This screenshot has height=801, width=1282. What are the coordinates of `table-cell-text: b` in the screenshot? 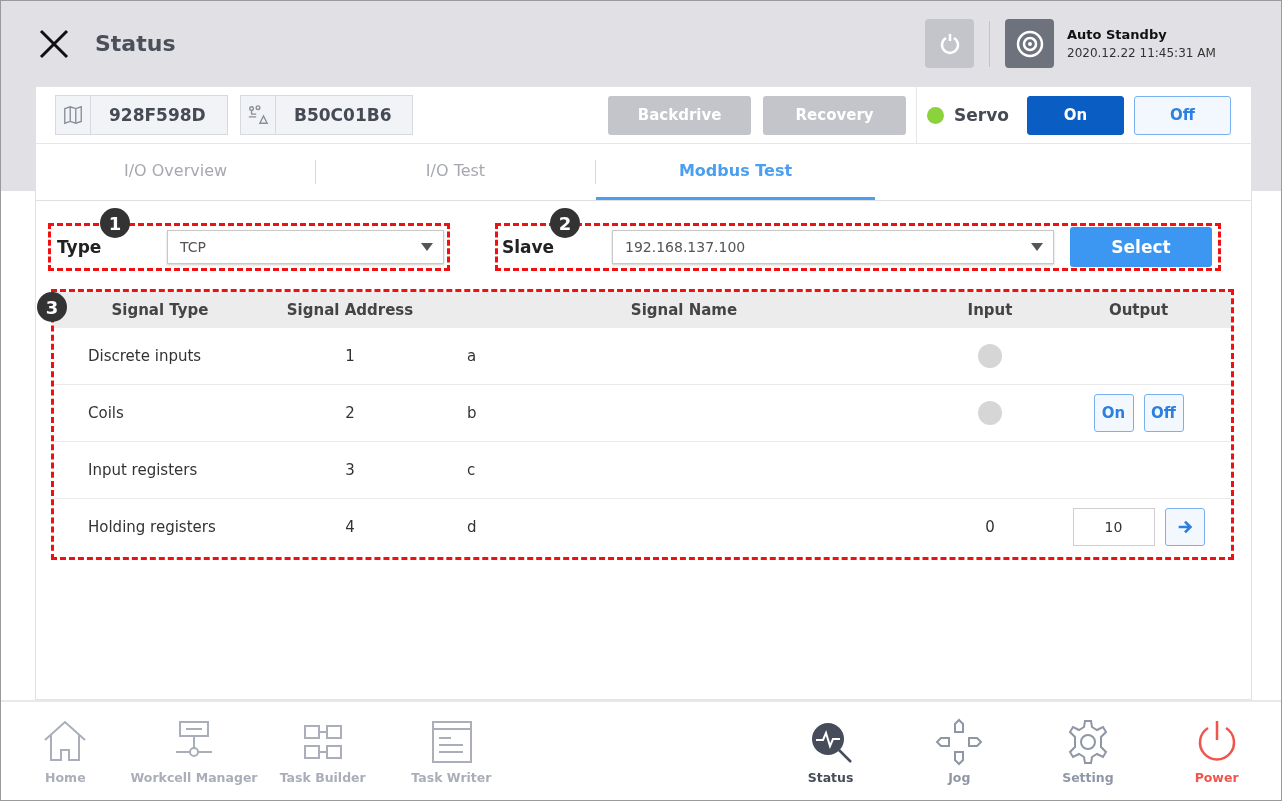 It's located at (472, 413).